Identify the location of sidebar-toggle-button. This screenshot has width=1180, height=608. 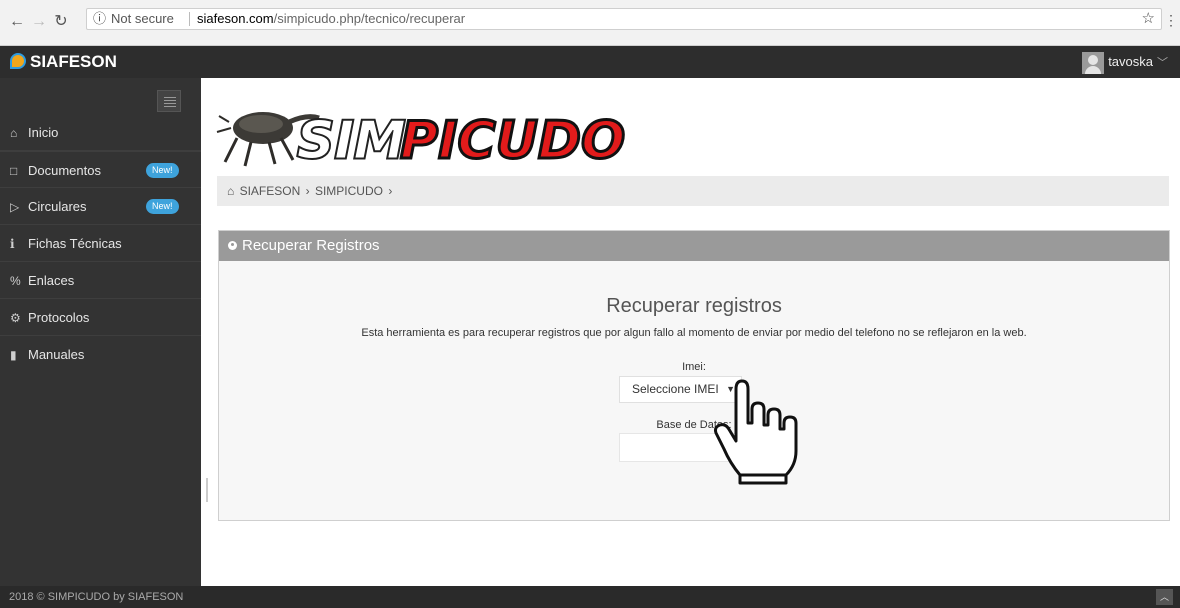
(169, 101).